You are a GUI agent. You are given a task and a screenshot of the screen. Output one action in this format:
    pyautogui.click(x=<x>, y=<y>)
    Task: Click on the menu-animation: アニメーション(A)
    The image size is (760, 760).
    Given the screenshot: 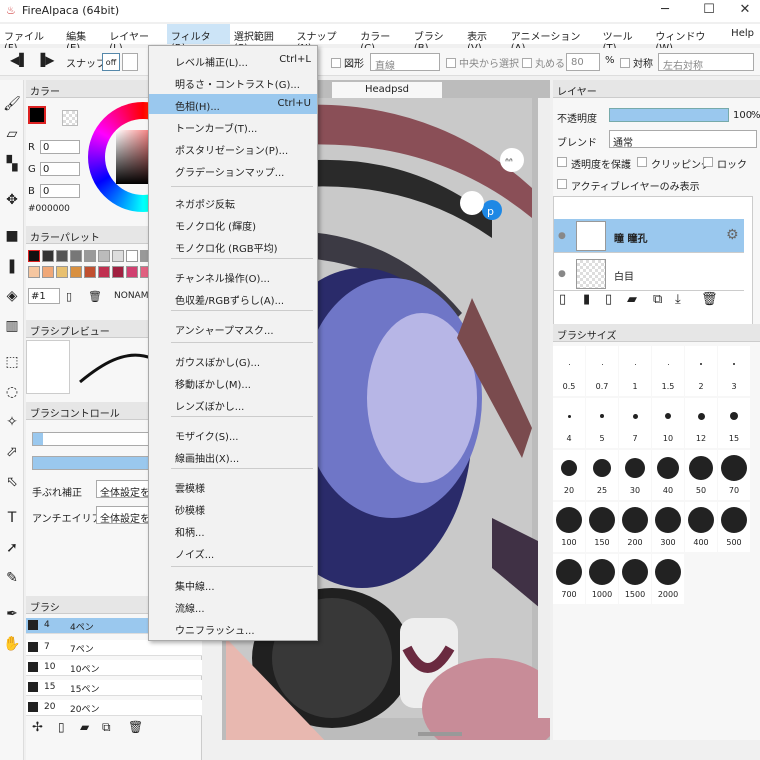 What is the action you would take?
    pyautogui.click(x=553, y=39)
    